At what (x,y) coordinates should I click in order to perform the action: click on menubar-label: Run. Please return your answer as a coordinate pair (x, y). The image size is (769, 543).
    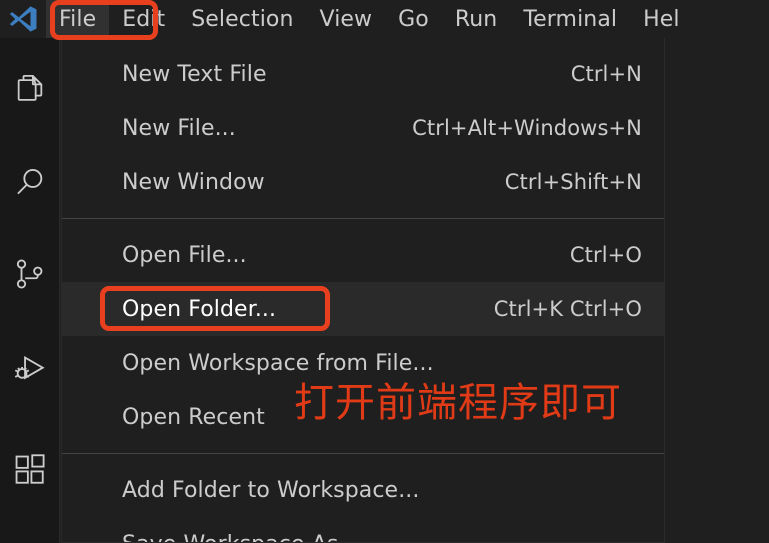
    Looking at the image, I should click on (476, 19).